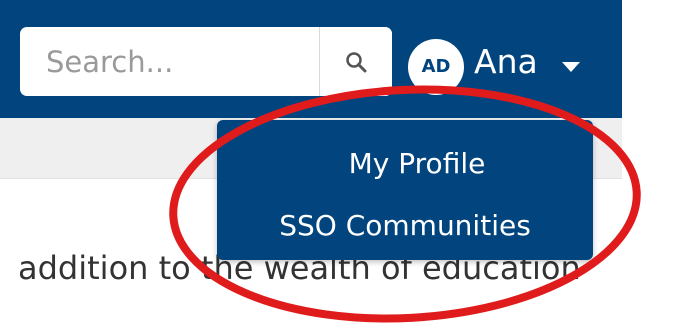 Image resolution: width=683 pixels, height=330 pixels. I want to click on search-group, so click(206, 61).